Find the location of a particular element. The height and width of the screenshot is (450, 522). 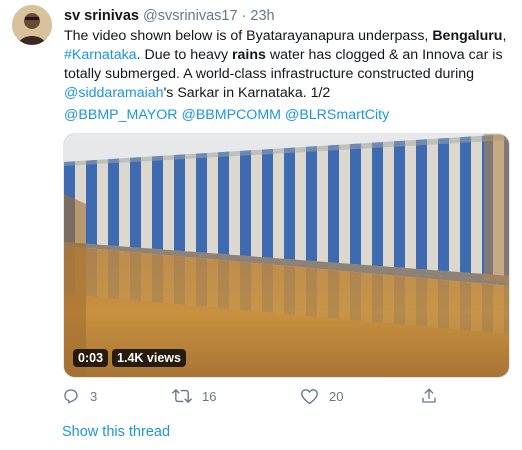

video-duration: 0:03 is located at coordinates (91, 358).